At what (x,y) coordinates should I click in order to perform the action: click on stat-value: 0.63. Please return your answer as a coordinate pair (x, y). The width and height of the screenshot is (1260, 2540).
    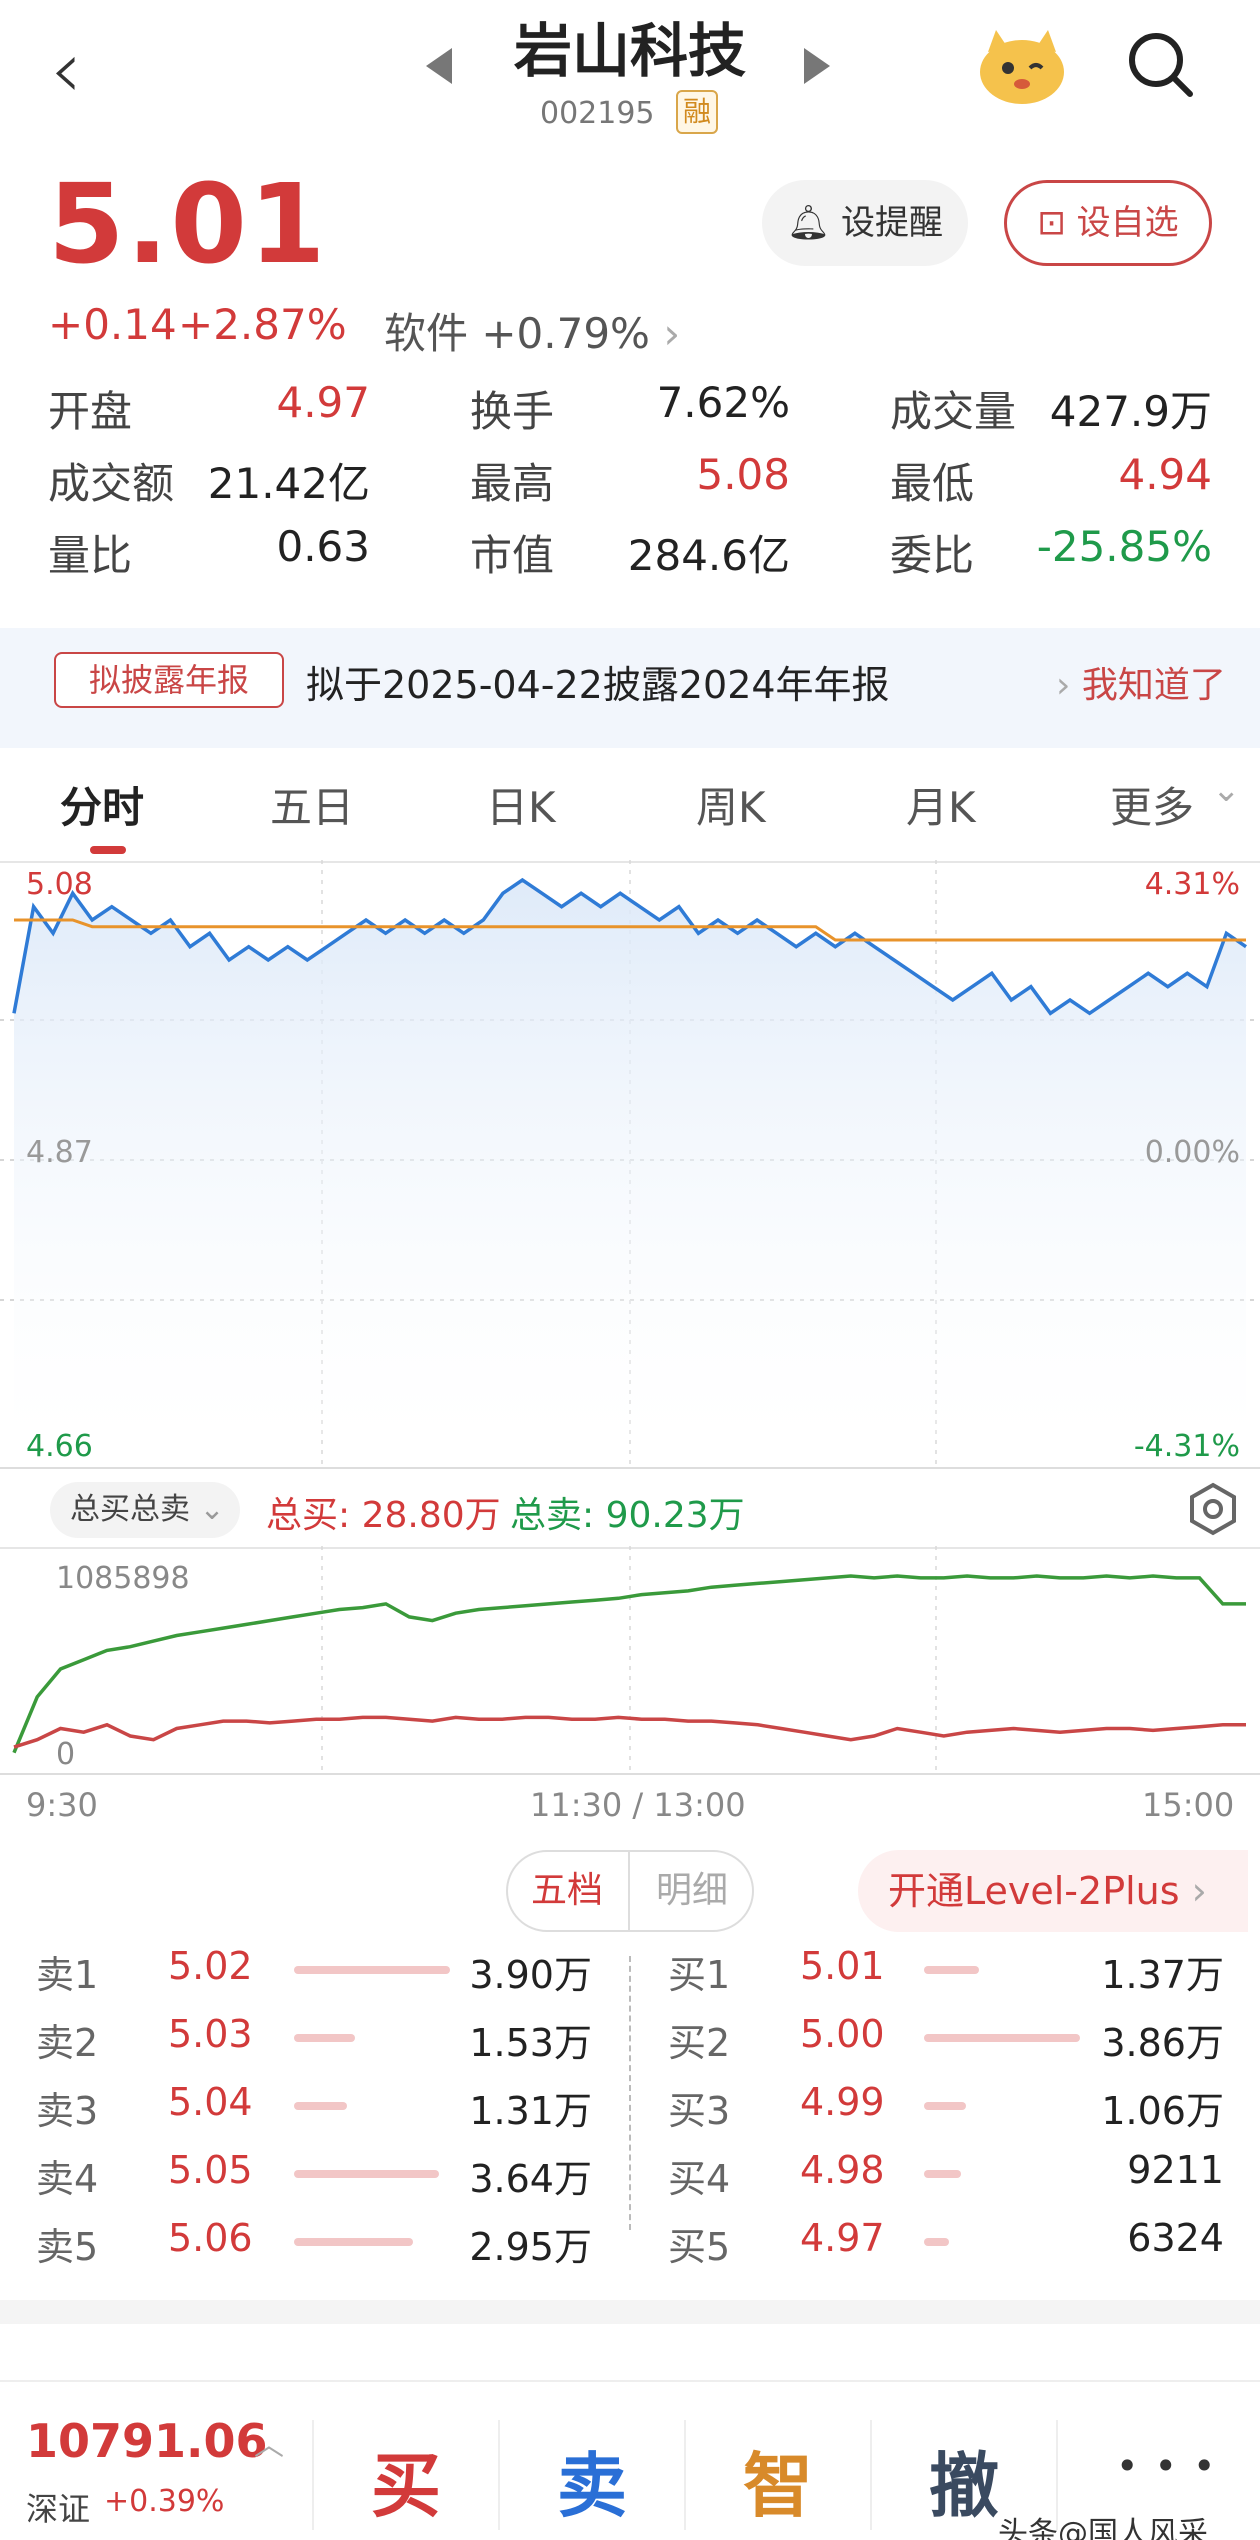
    Looking at the image, I should click on (323, 546).